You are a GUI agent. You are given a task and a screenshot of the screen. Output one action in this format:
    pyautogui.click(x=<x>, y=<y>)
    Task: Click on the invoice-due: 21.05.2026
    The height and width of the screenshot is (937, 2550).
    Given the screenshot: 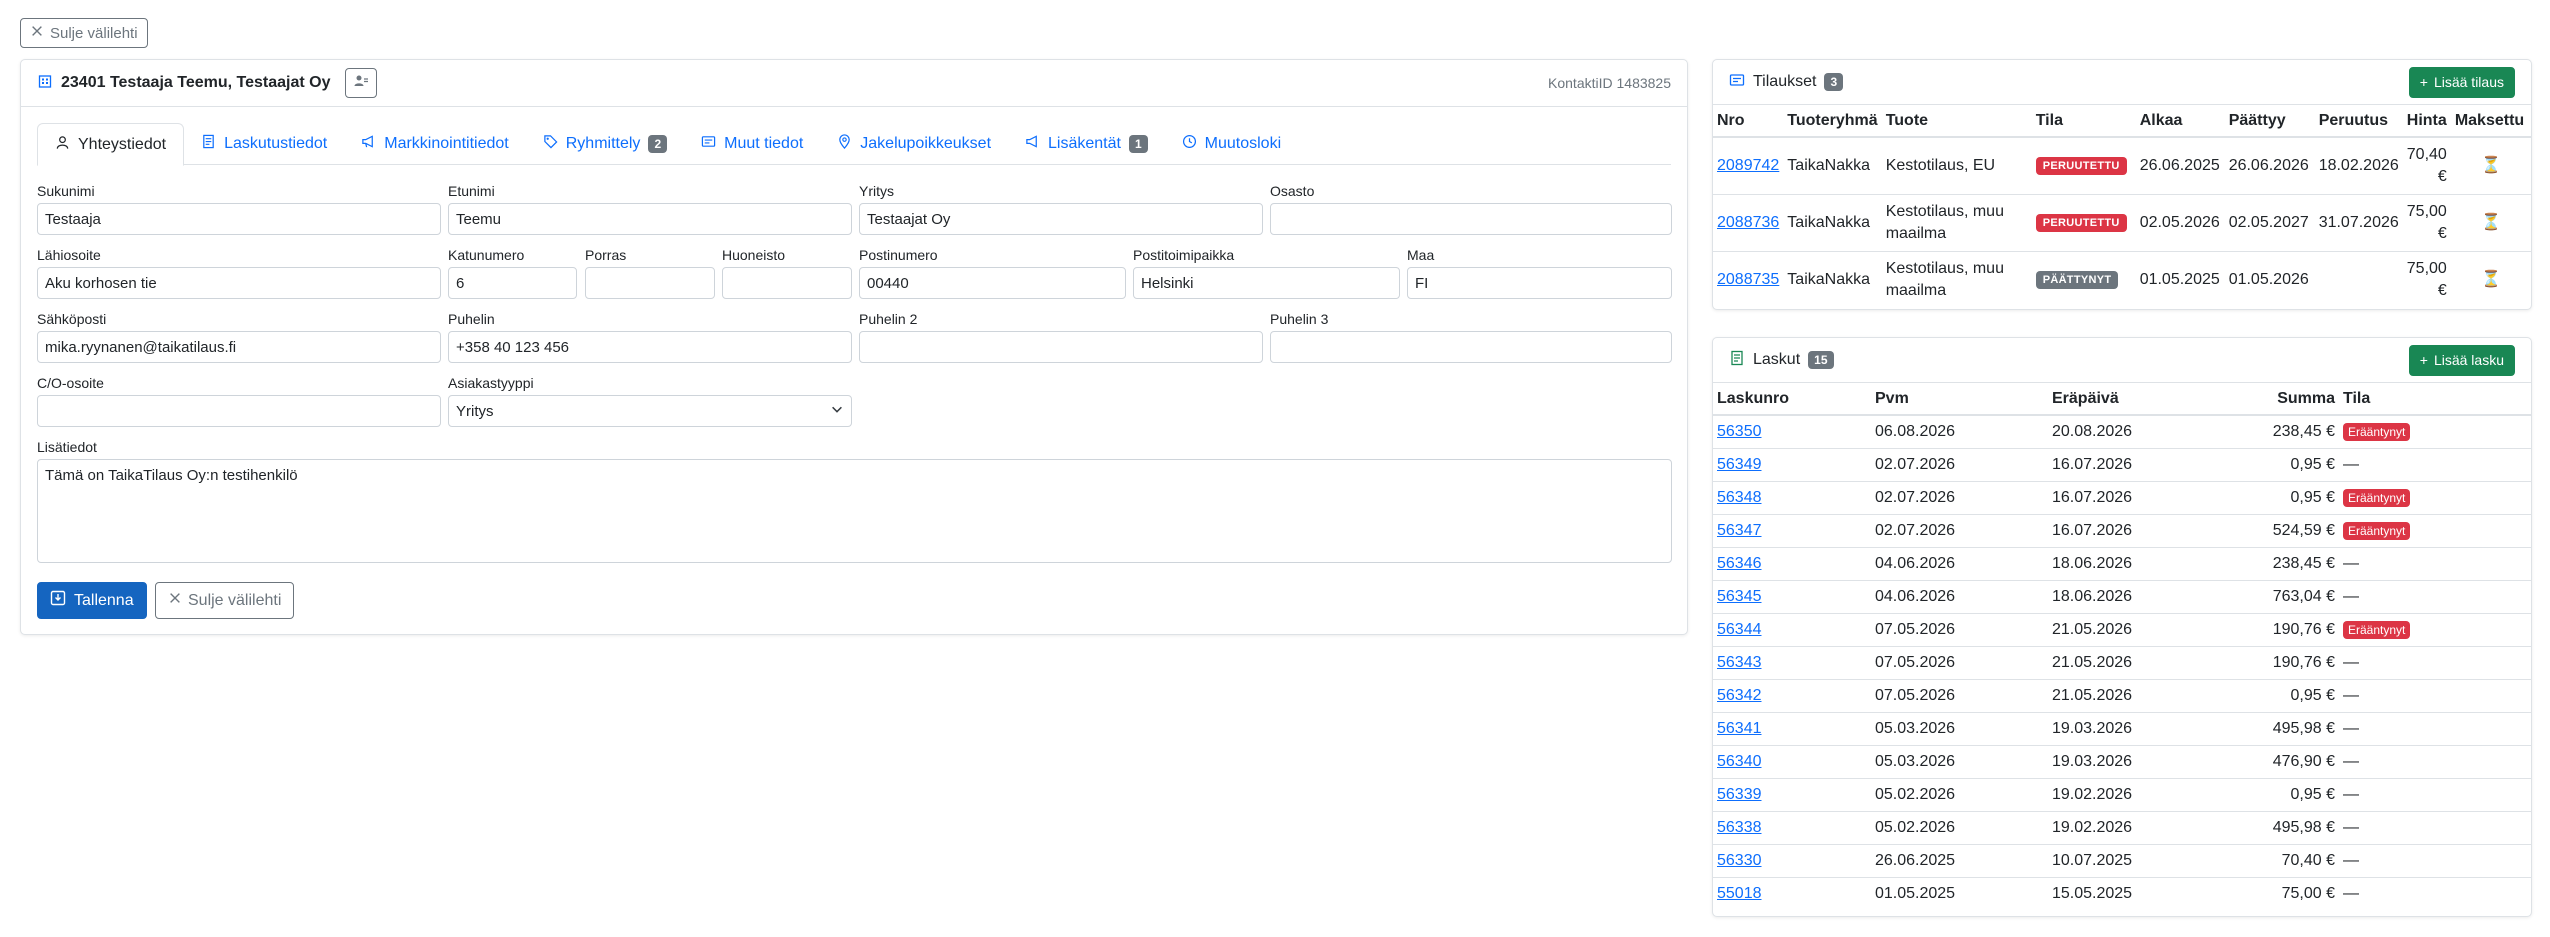 What is the action you would take?
    pyautogui.click(x=2125, y=630)
    